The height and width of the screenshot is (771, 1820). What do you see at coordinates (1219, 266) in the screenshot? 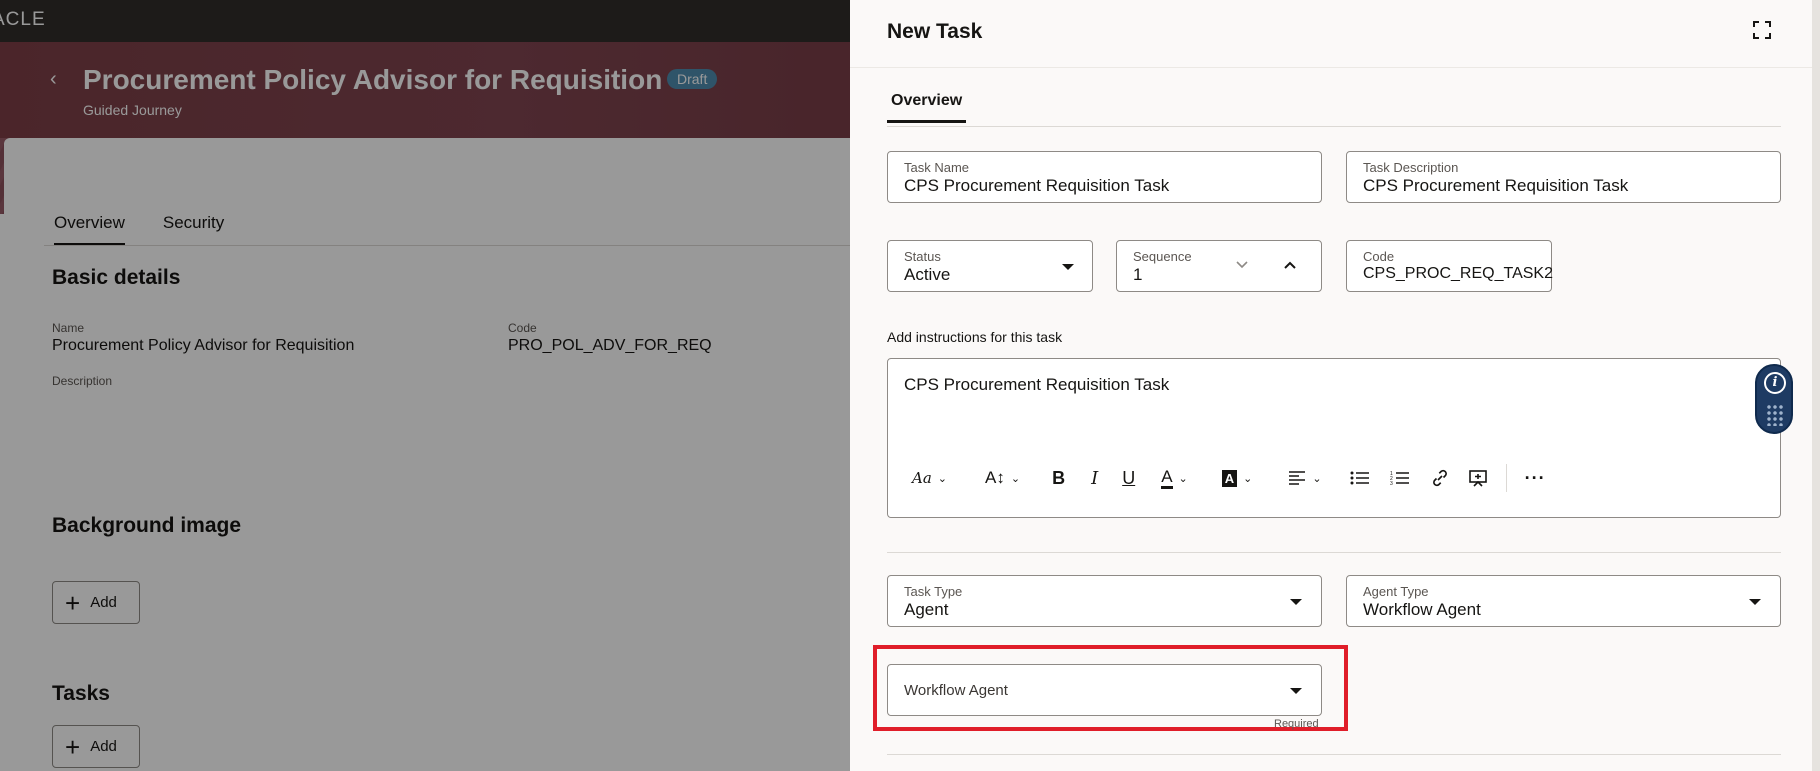
I see `sequence-stepper: Sequence 1` at bounding box center [1219, 266].